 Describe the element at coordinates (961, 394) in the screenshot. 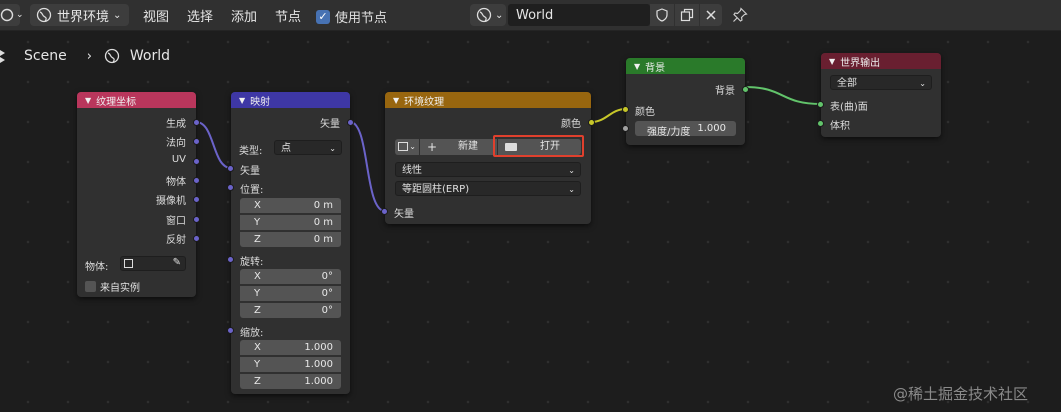

I see `watermark: @稀土掘金技术社区` at that location.